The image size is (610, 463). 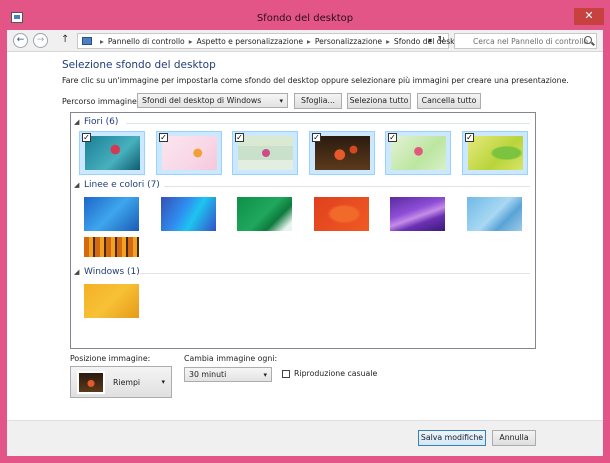 What do you see at coordinates (250, 41) in the screenshot?
I see `breadcrumb-item: Aspetto e personalizzazione` at bounding box center [250, 41].